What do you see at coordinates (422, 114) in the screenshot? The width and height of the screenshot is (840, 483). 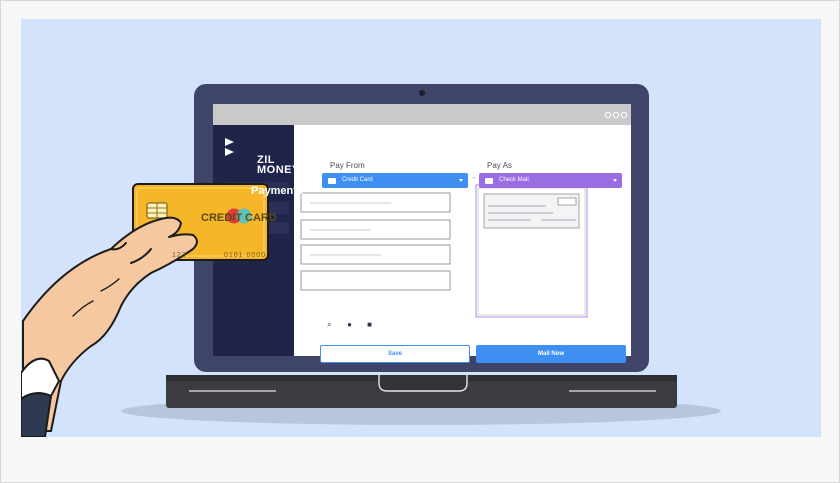 I see `browser-bar` at bounding box center [422, 114].